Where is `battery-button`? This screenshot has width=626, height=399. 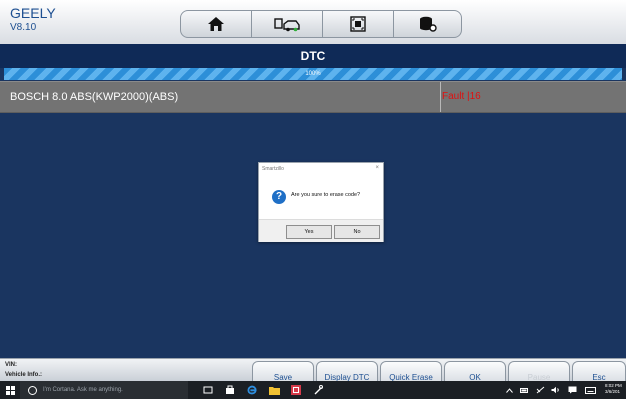 battery-button is located at coordinates (524, 390).